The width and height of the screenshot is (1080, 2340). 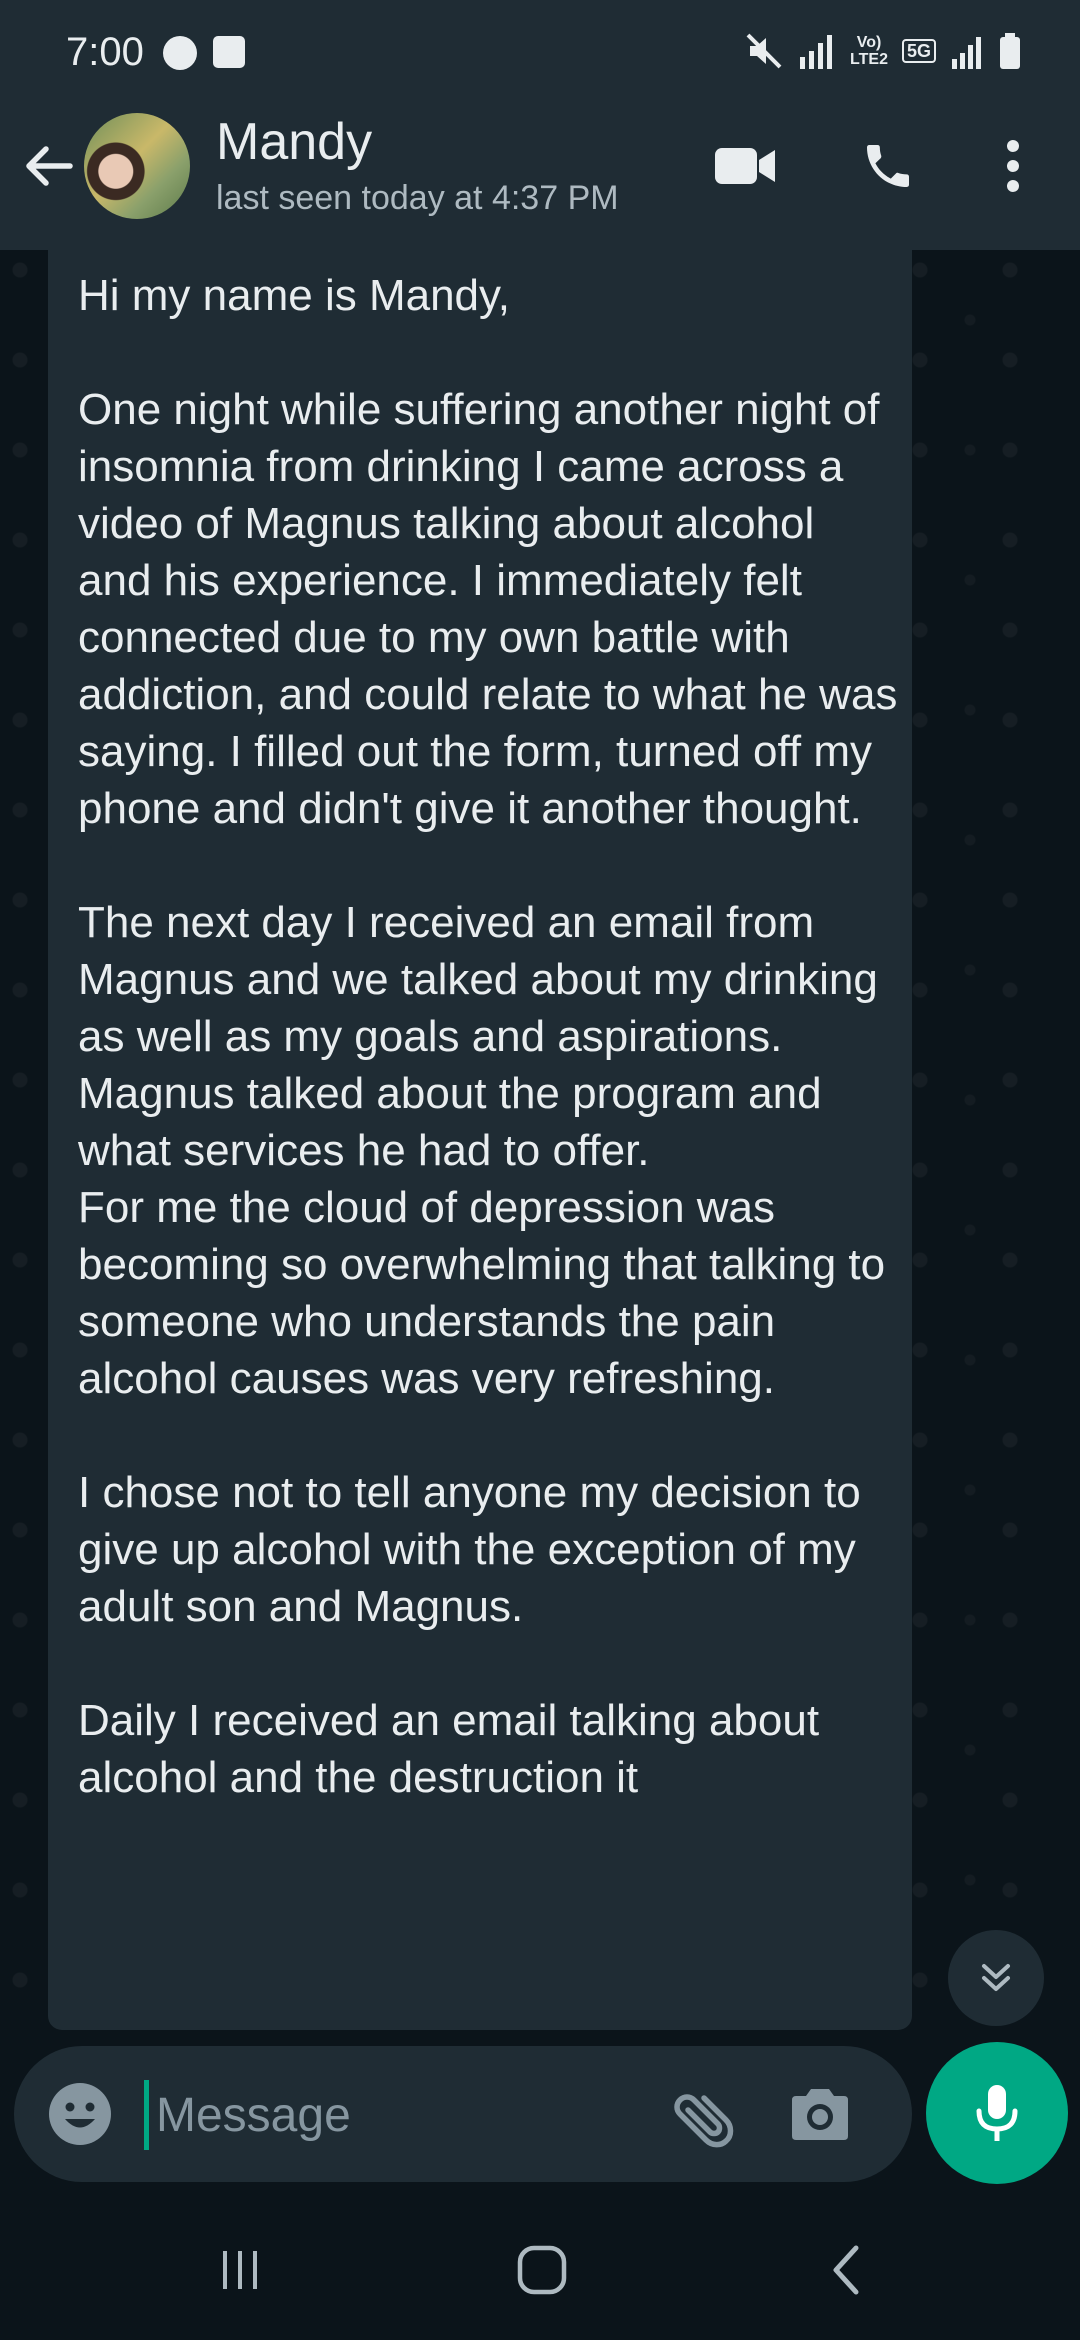 I want to click on message-composer, so click(x=463, y=2114).